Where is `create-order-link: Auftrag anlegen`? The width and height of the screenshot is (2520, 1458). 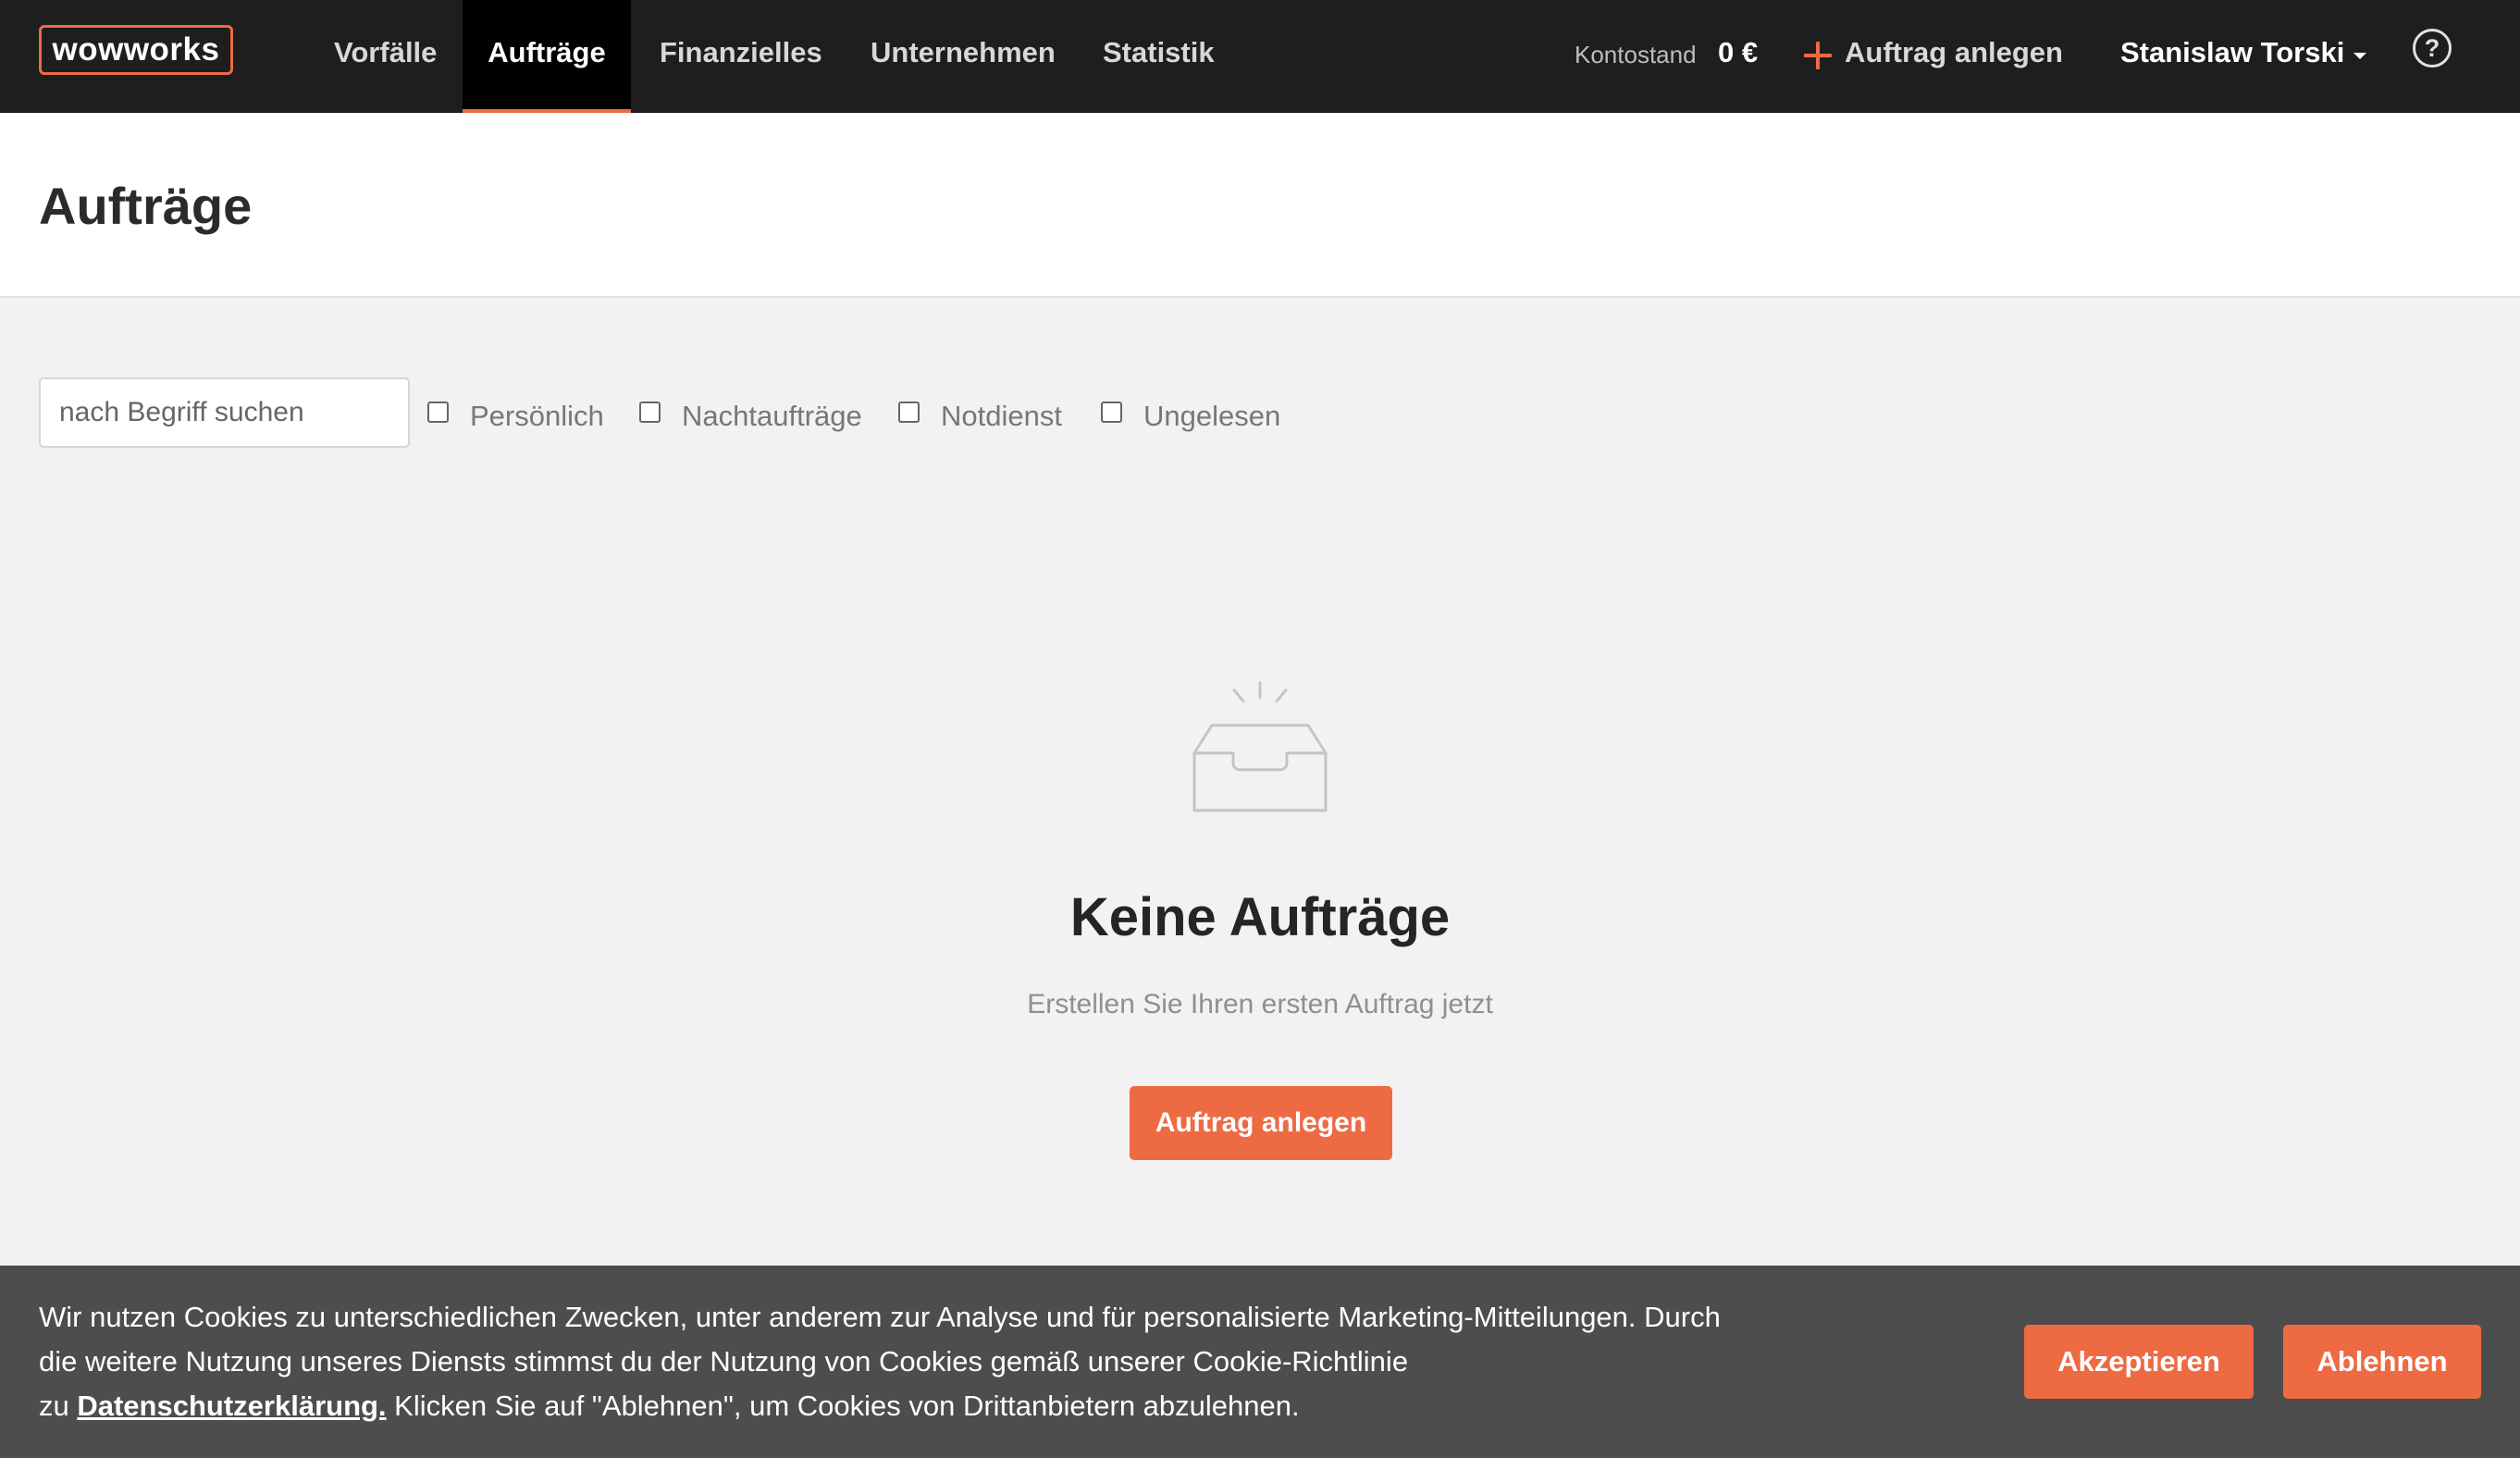 create-order-link: Auftrag anlegen is located at coordinates (1933, 52).